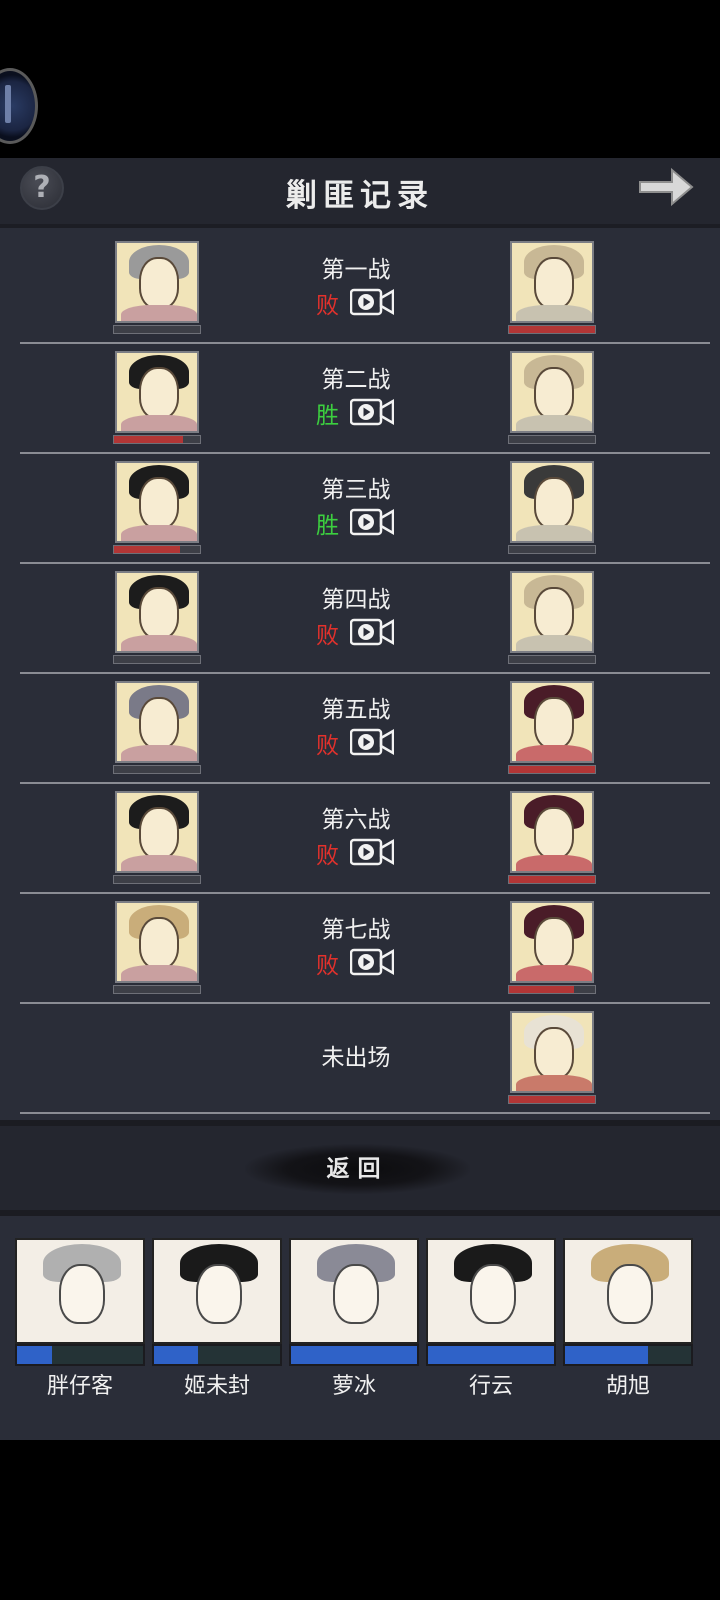 This screenshot has width=720, height=1600. I want to click on avatar-emblem, so click(19, 106).